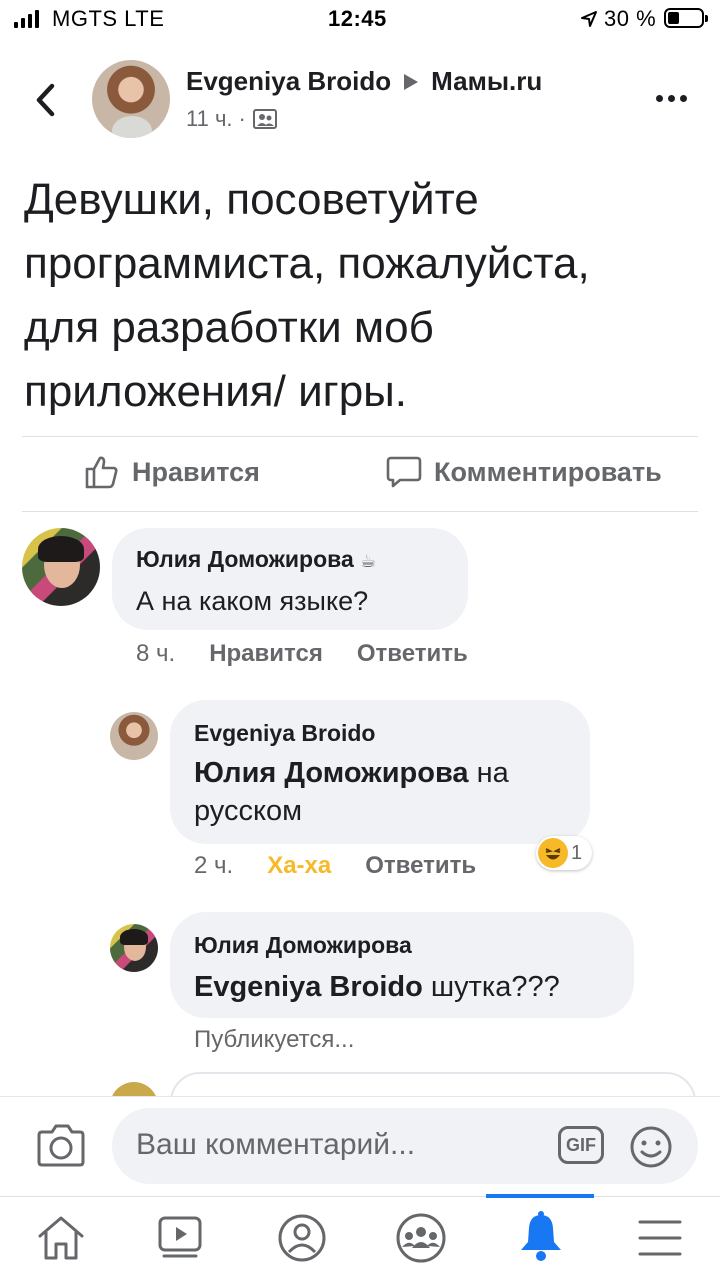  What do you see at coordinates (155, 654) in the screenshot?
I see `comment-time: 8 ч.` at bounding box center [155, 654].